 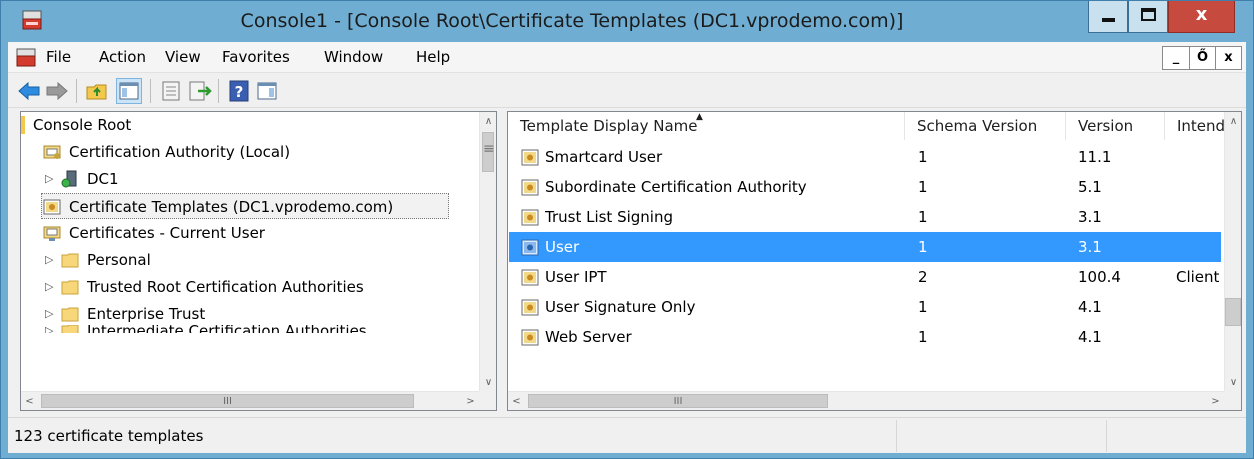 What do you see at coordinates (1148, 14) in the screenshot?
I see `maximize-icon` at bounding box center [1148, 14].